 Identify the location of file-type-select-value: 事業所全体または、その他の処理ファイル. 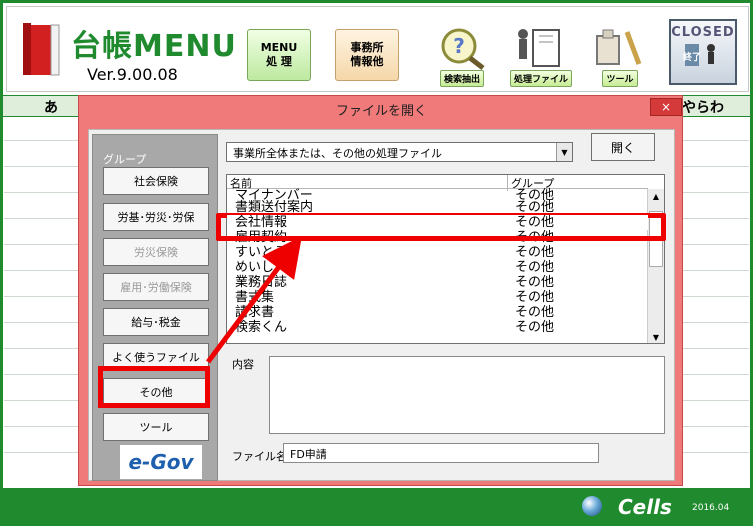
(337, 153).